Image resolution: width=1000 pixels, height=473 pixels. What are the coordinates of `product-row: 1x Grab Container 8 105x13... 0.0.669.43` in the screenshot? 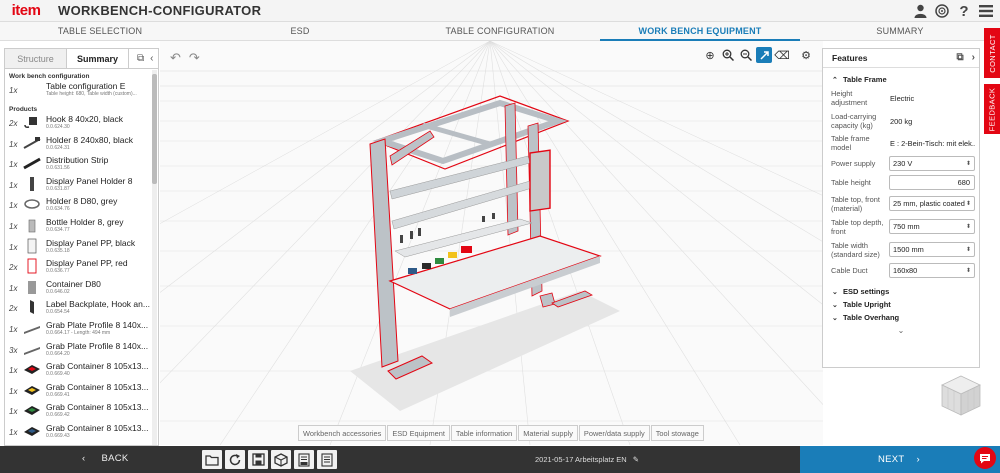 It's located at (78, 433).